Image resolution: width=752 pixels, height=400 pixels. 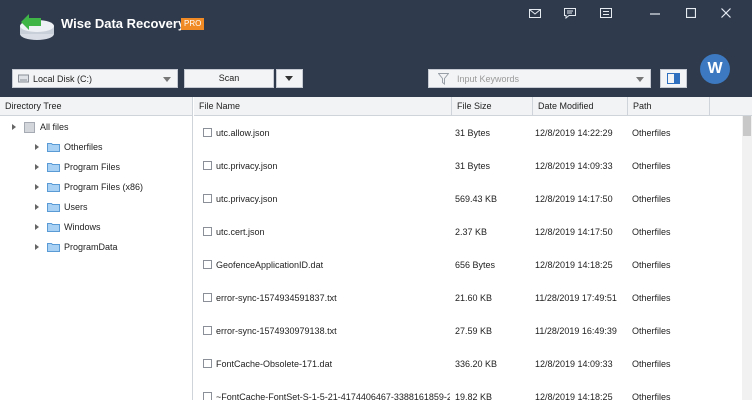 I want to click on minimize-icon, so click(x=655, y=13).